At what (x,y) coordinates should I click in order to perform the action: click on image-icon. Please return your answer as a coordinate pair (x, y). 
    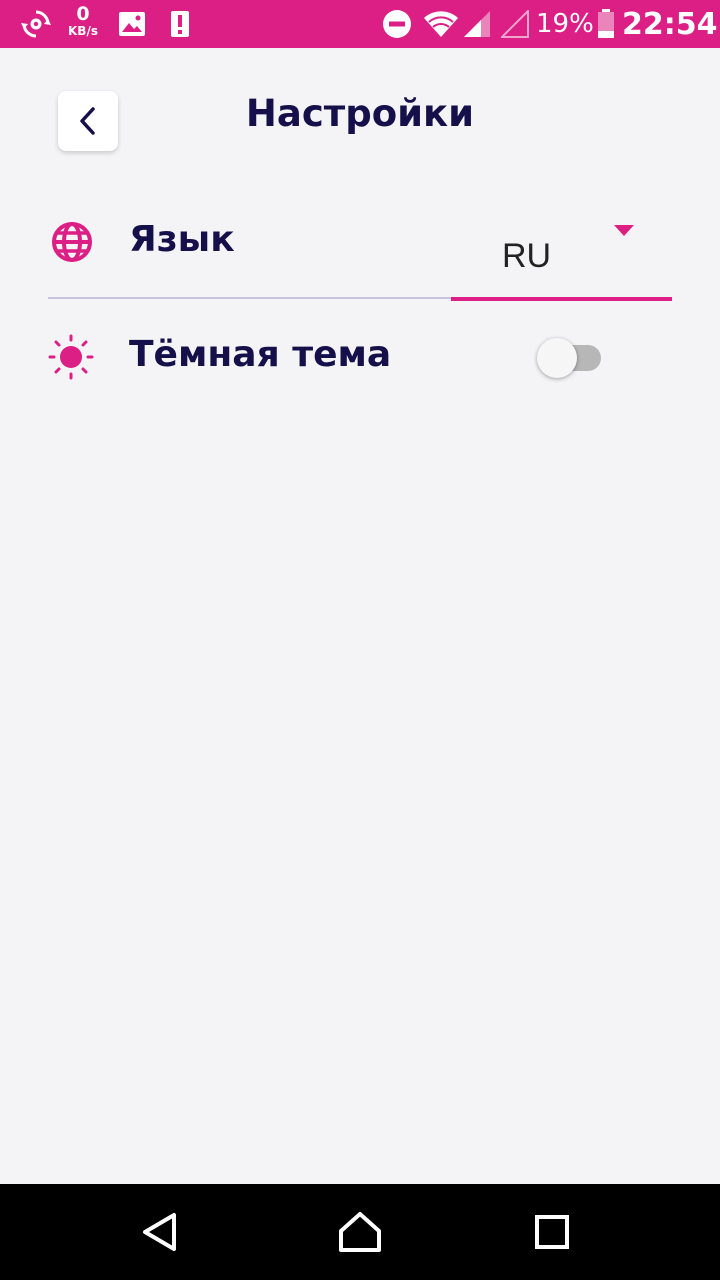
    Looking at the image, I should click on (132, 24).